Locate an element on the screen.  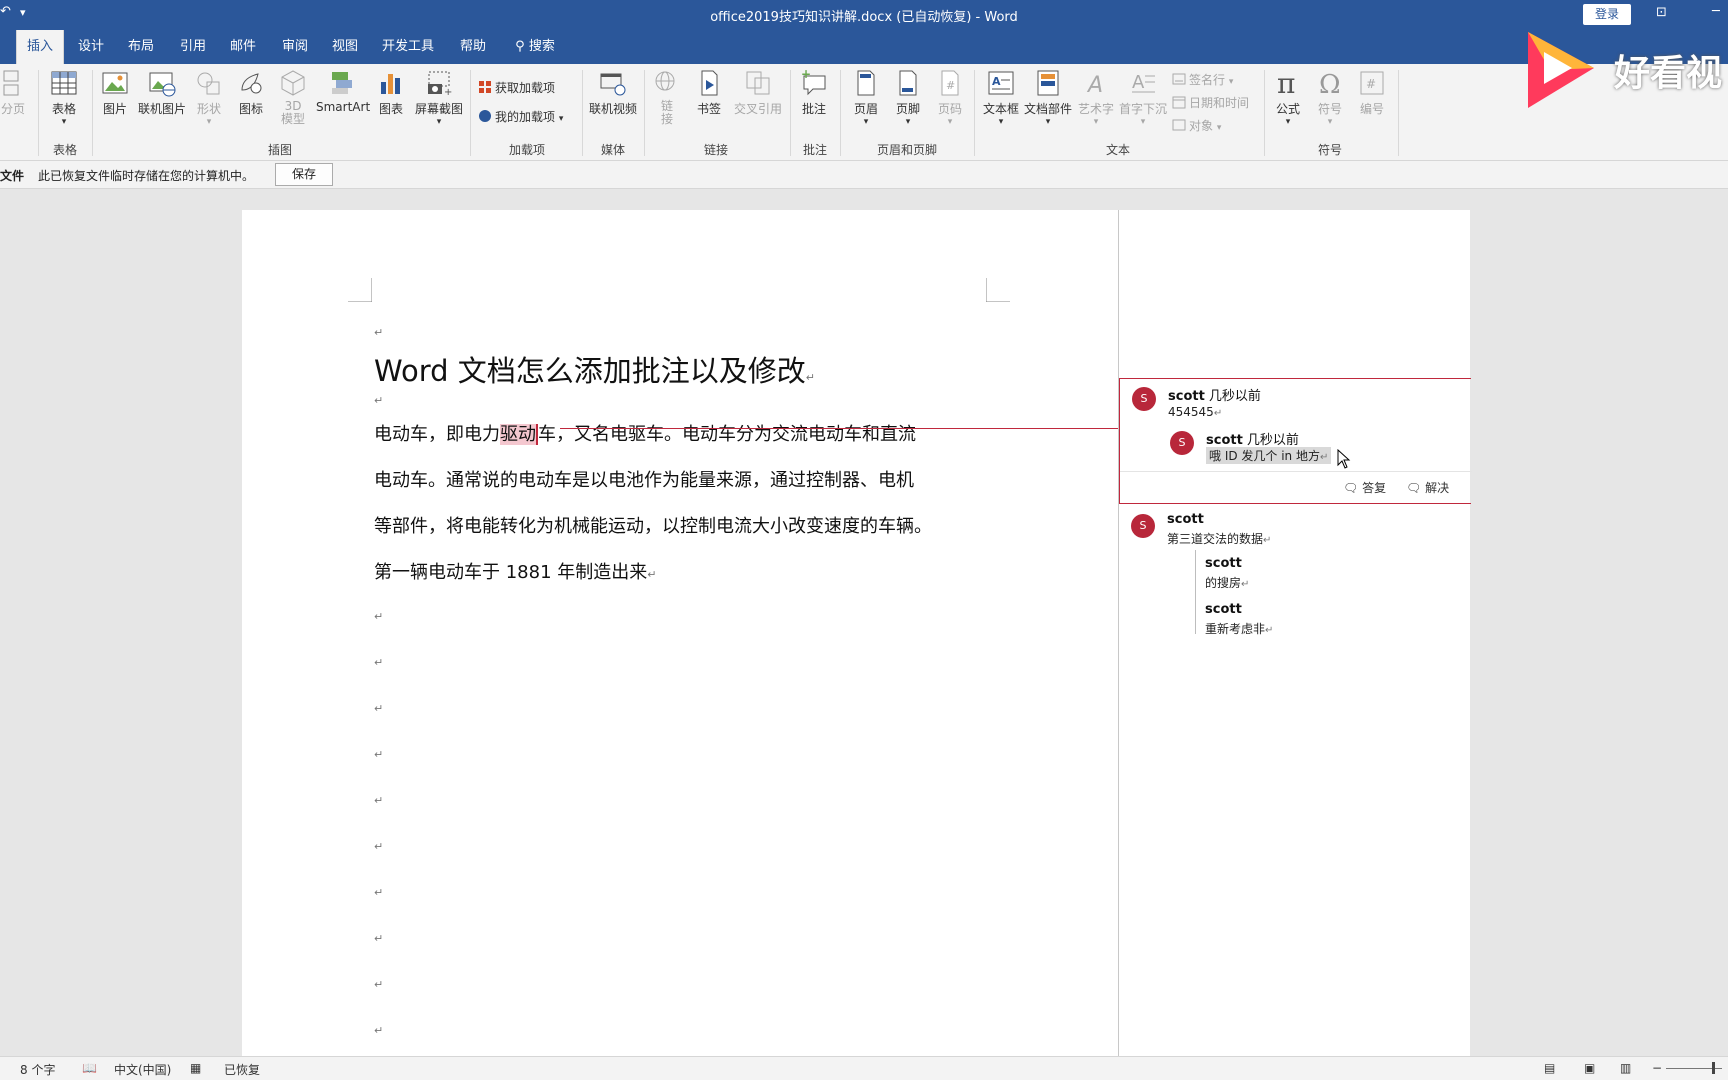
wordart-button: A 艺术字 ▾ is located at coordinates (1096, 97).